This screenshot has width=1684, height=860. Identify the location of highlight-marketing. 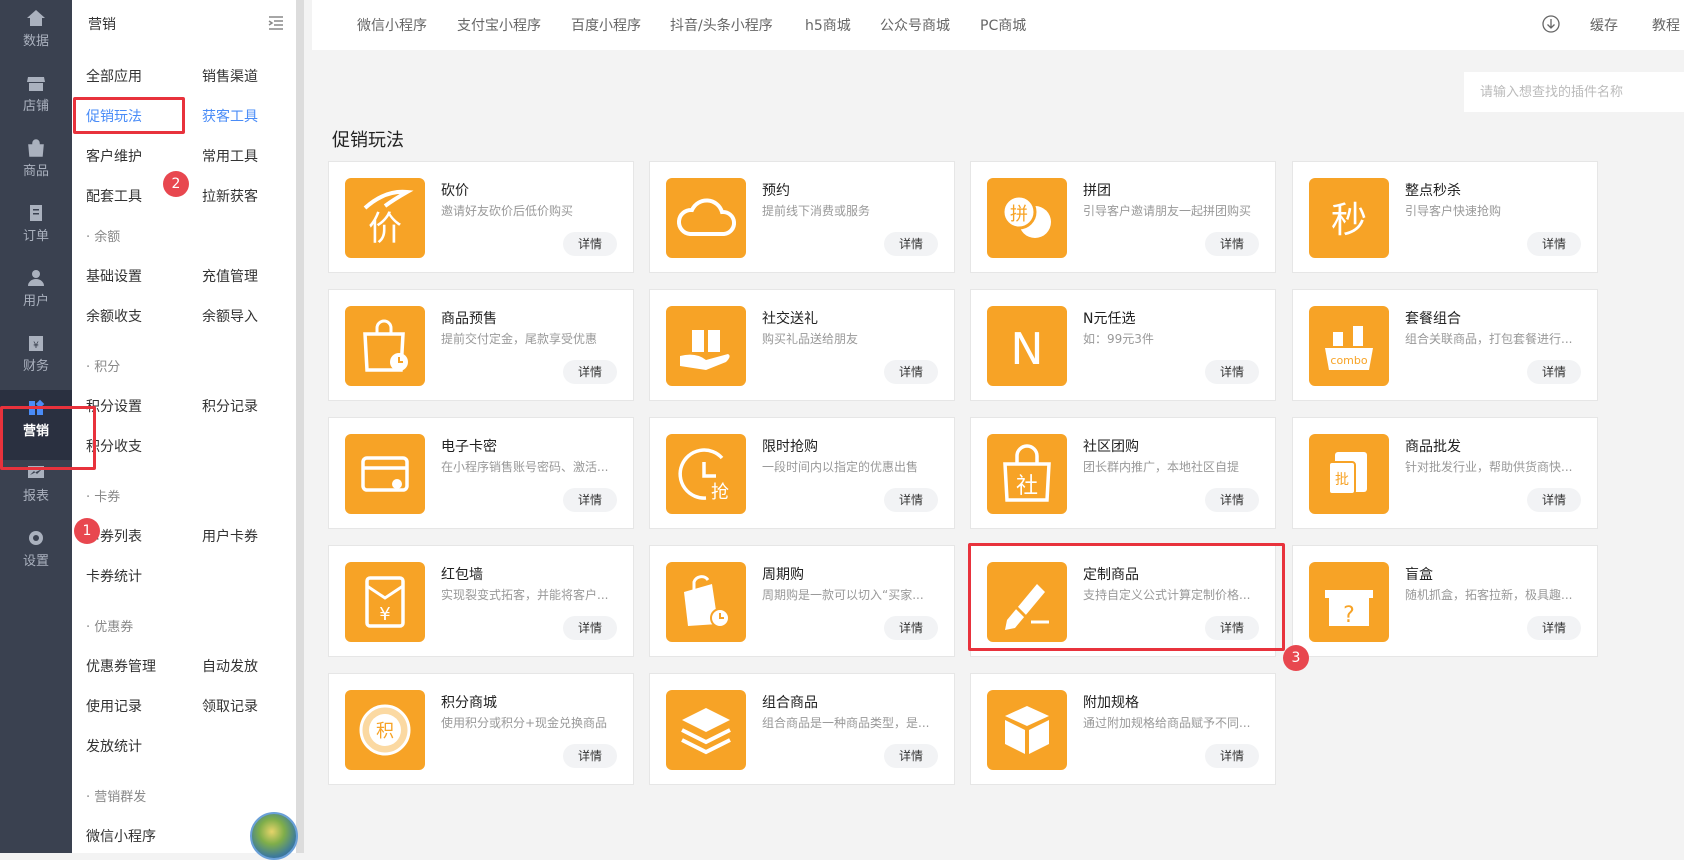
(48, 438).